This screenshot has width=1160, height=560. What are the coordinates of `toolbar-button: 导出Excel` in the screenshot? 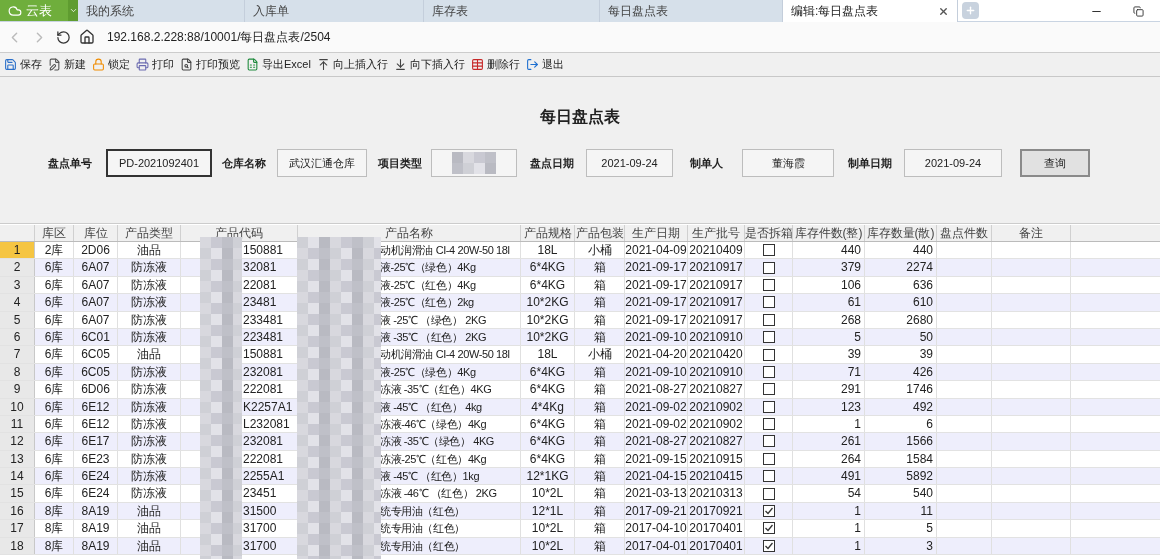 It's located at (278, 64).